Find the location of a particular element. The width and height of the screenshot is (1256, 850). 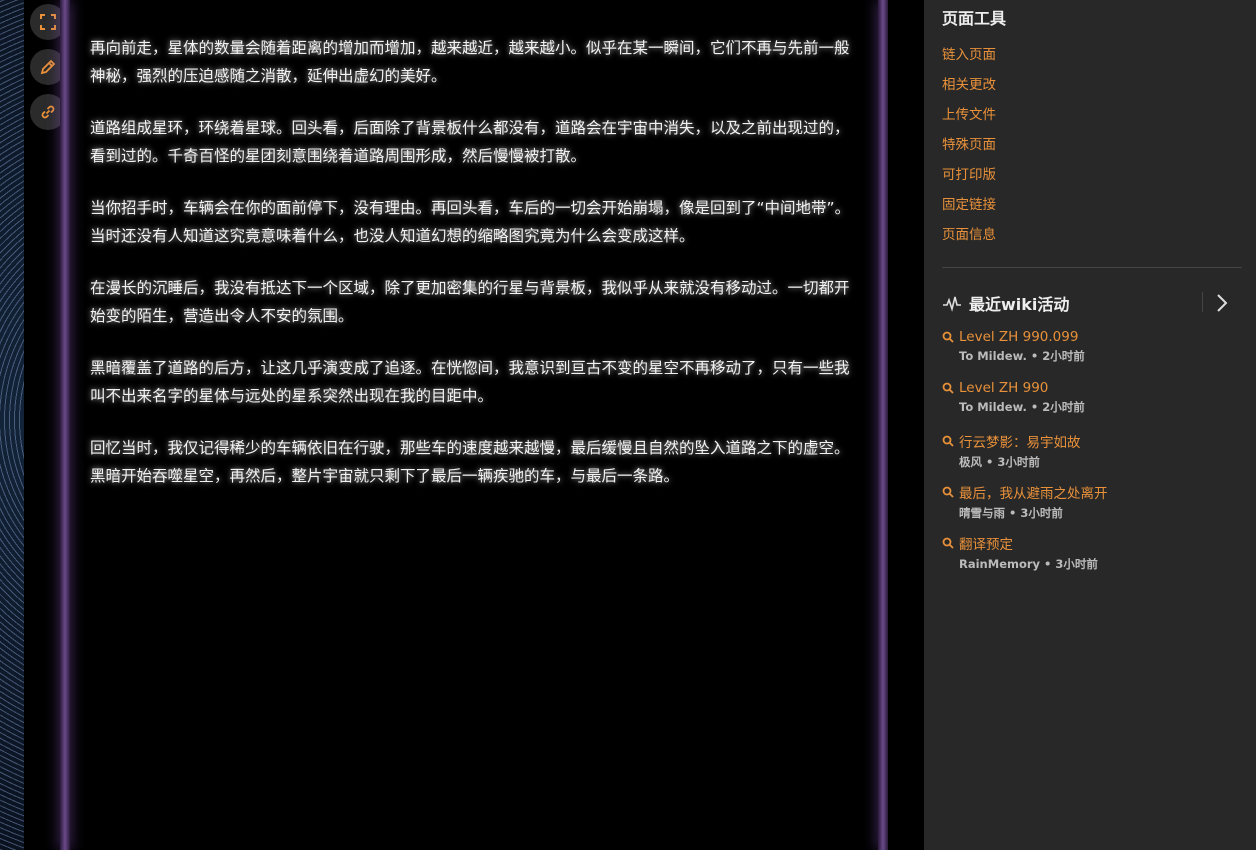

activity-item: Level ZH 990.099 To Mildew. • 2小时前 is located at coordinates (1092, 346).